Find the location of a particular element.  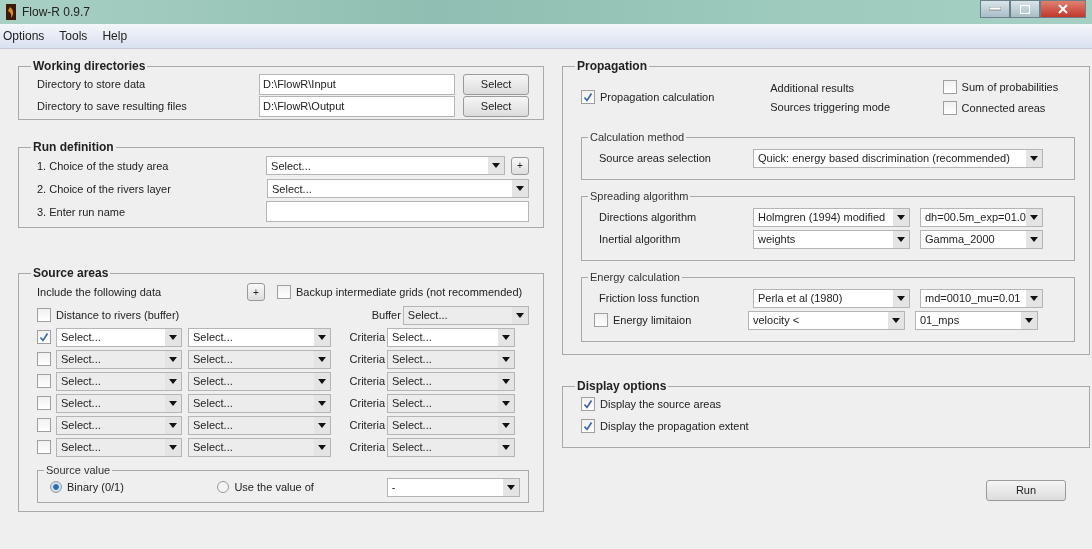

dropdown: 01_mps is located at coordinates (976, 320).